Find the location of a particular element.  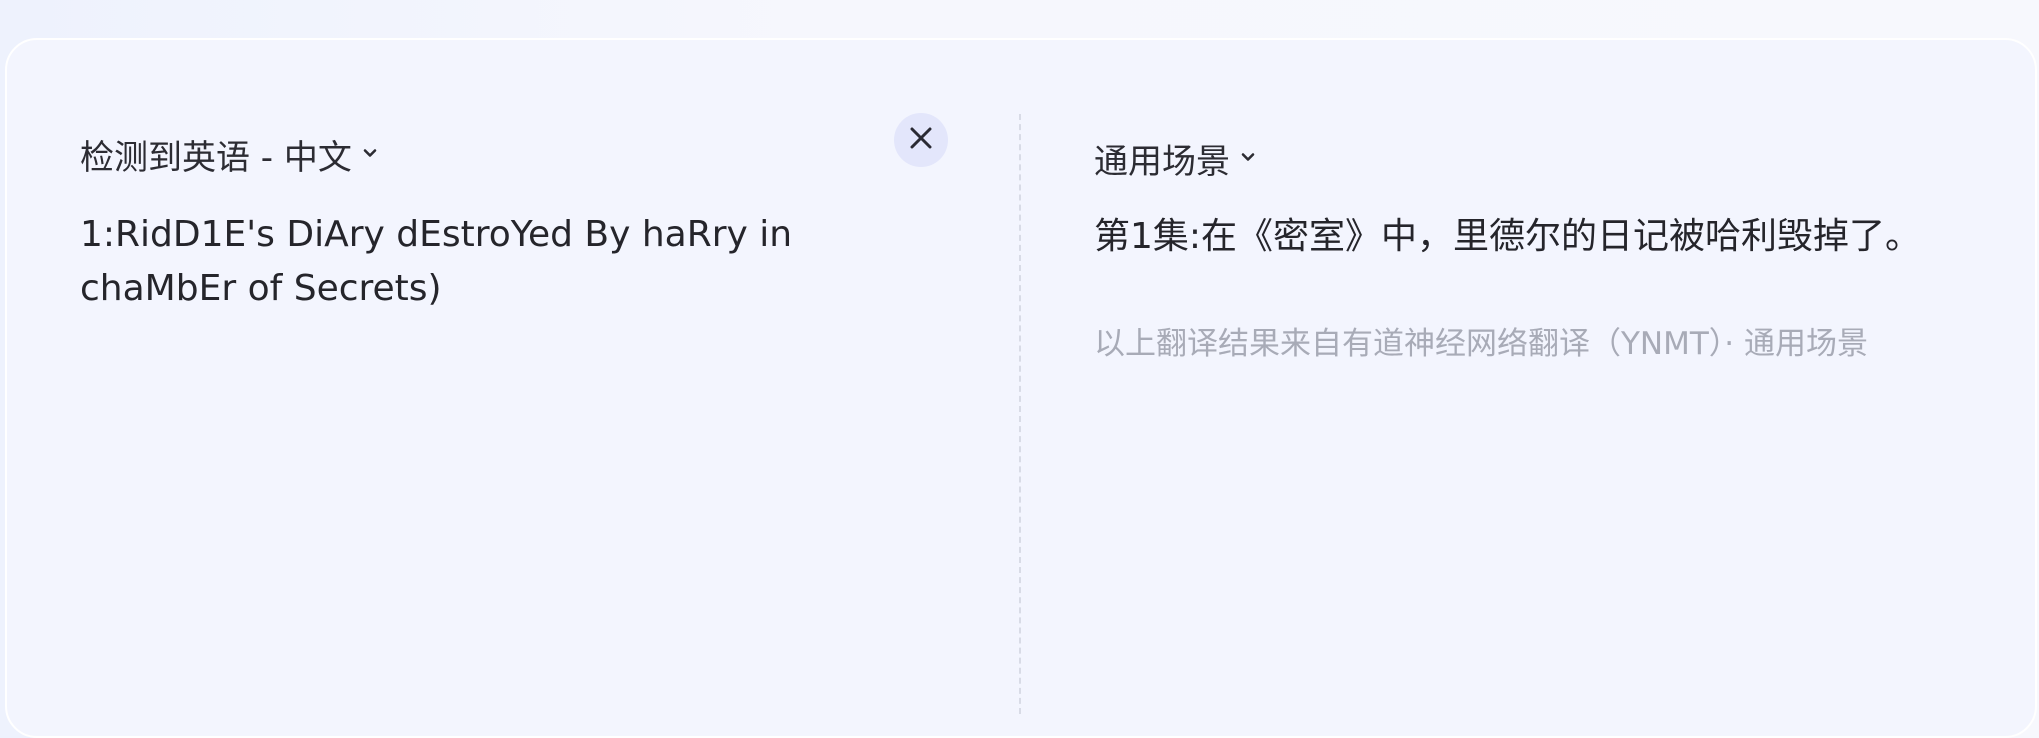

translation-output: 第1集:在《密室》中，里德尔的日记被哈利毁掉了。 is located at coordinates (1508, 236).